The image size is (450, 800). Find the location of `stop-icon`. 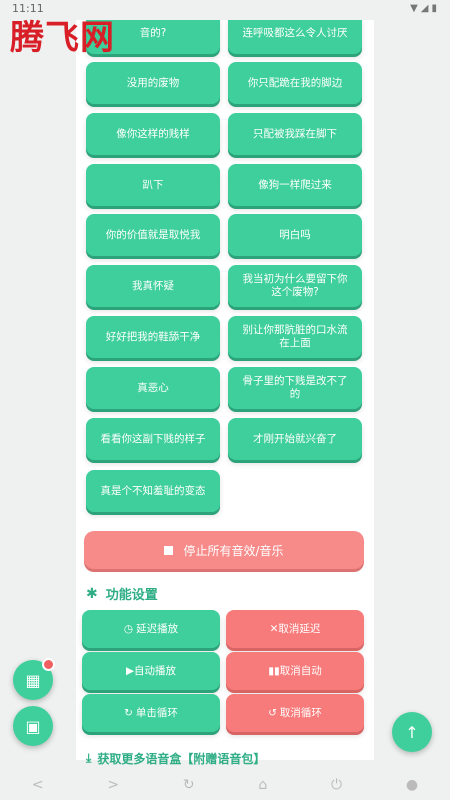

stop-icon is located at coordinates (169, 550).